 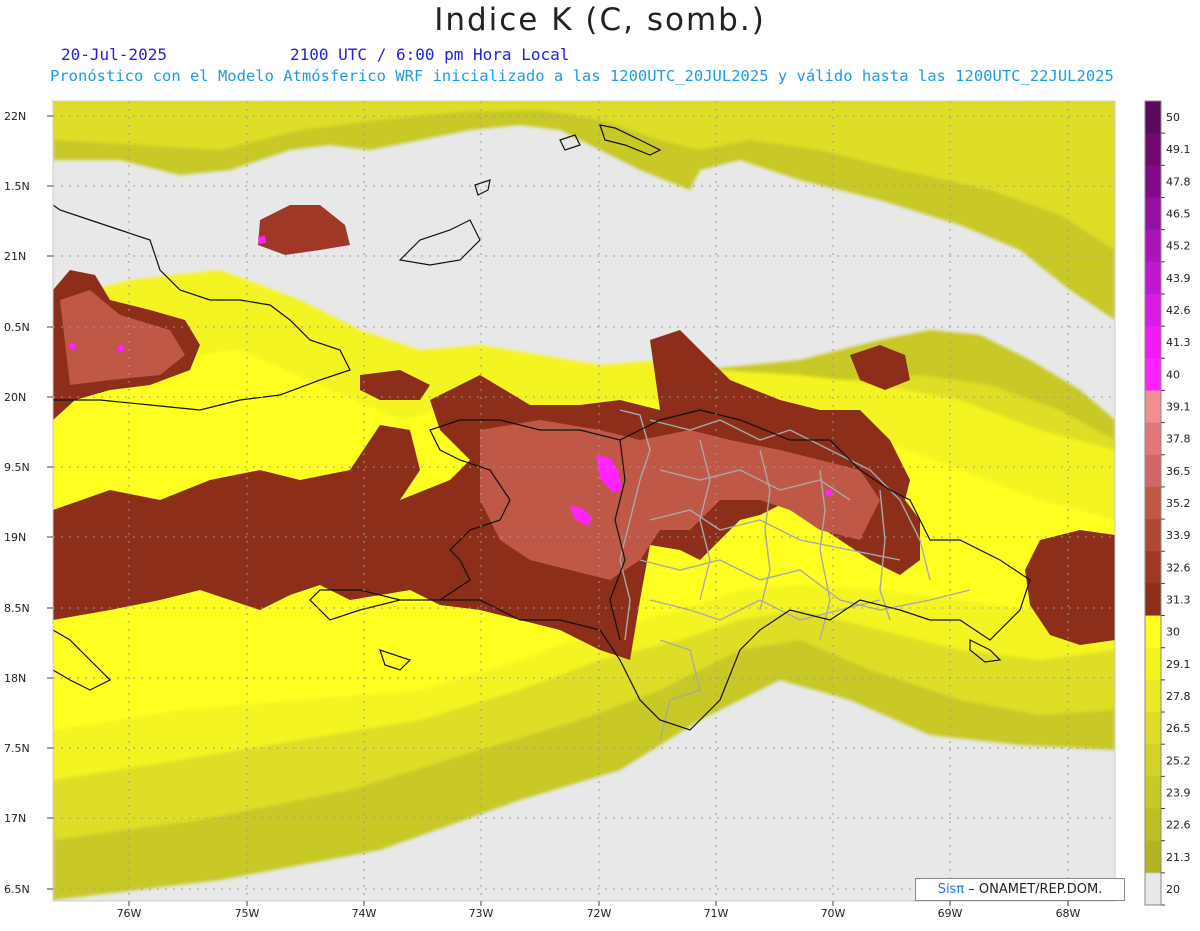 I want to click on lat-label: 8.5N, so click(x=17, y=608).